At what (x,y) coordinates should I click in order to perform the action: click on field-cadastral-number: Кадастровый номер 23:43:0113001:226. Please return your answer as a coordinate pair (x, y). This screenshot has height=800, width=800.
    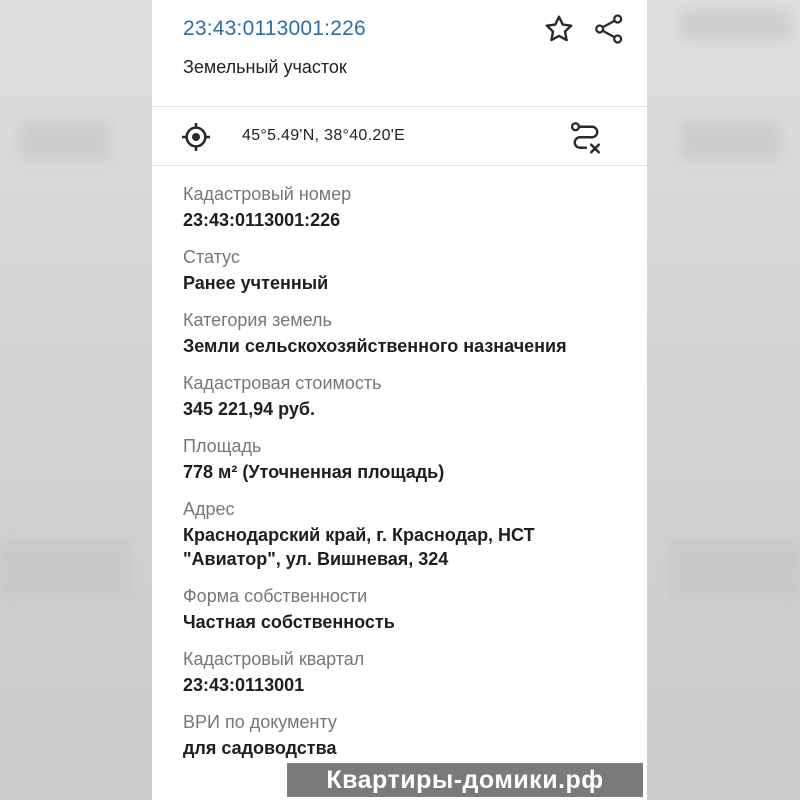
    Looking at the image, I should click on (408, 207).